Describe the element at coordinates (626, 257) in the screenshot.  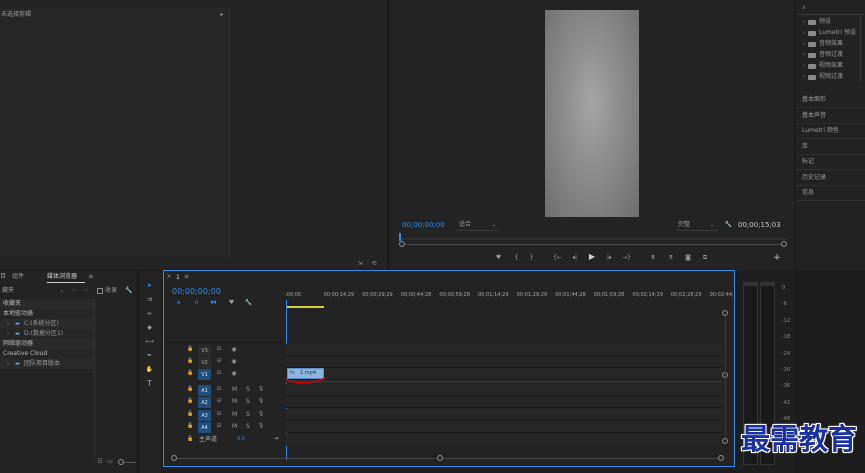
I see `go-to-out-icon: →}` at that location.